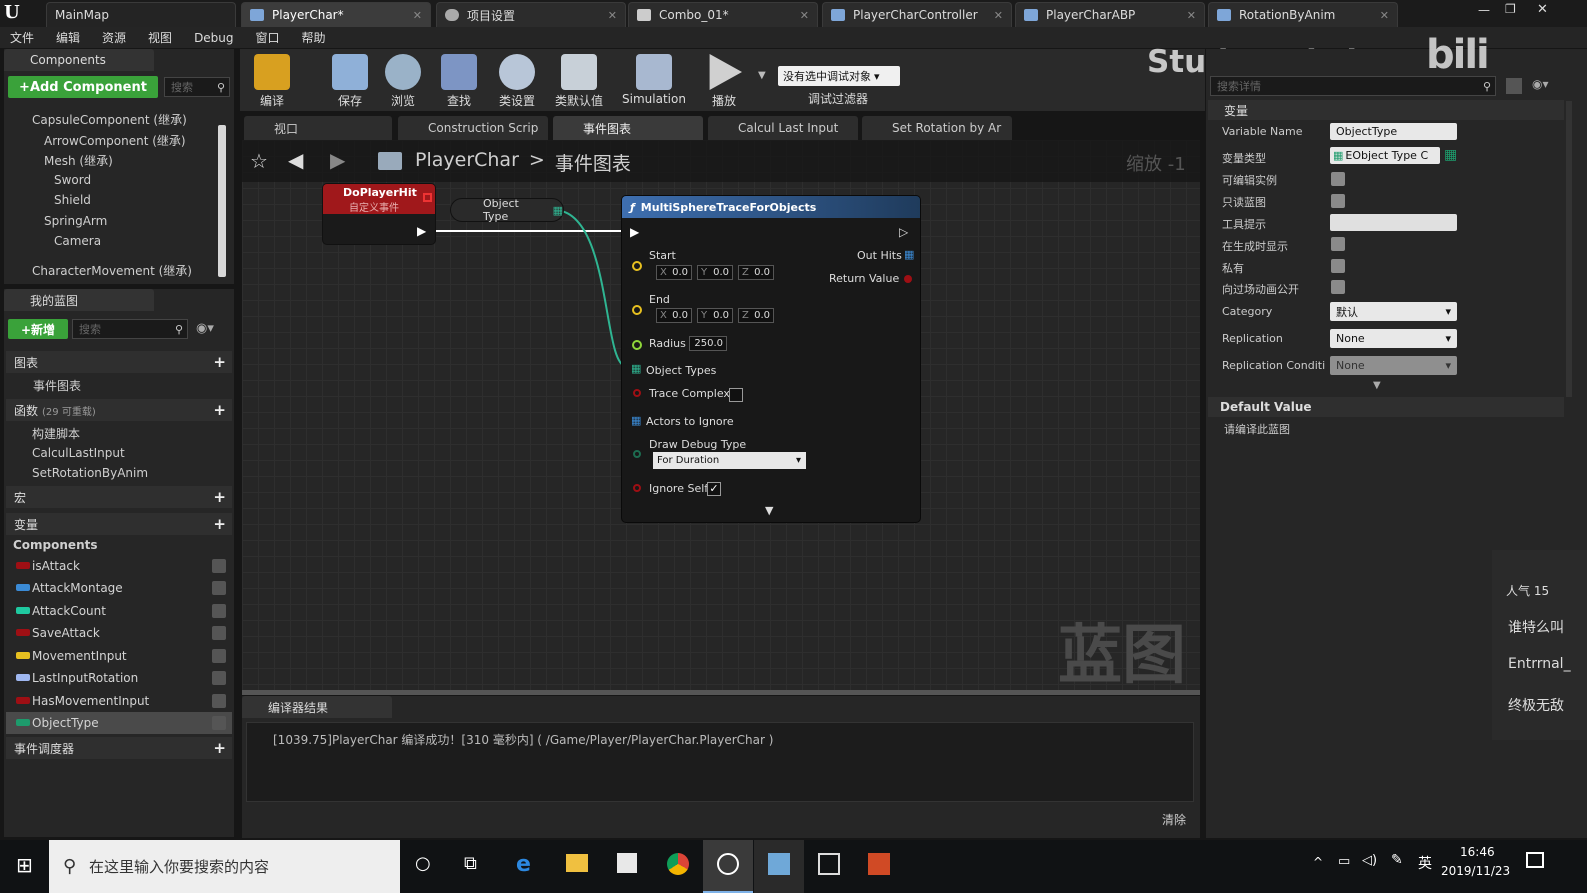 Image resolution: width=1587 pixels, height=893 pixels. What do you see at coordinates (1174, 819) in the screenshot?
I see `clear-button: 清除` at bounding box center [1174, 819].